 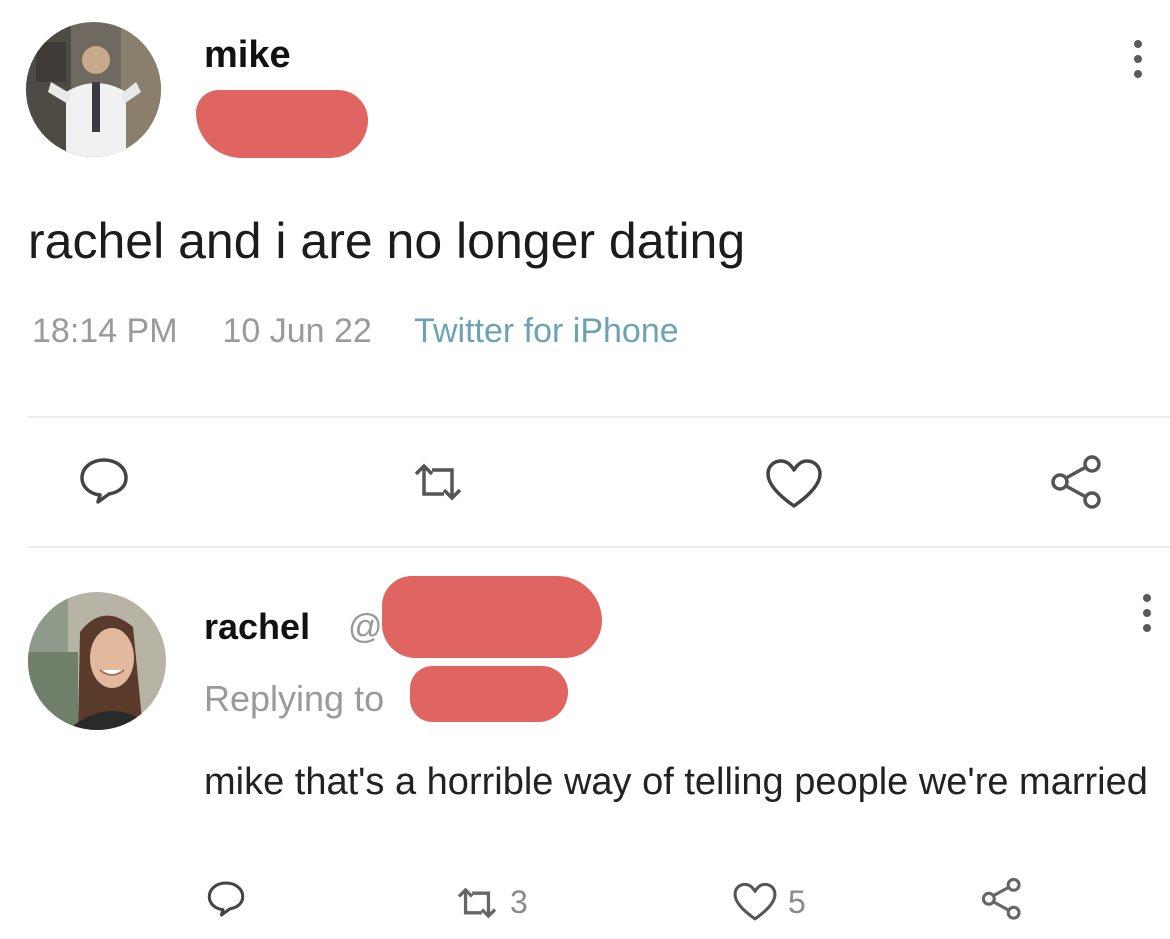 What do you see at coordinates (387, 241) in the screenshot?
I see `tweet-text: rachel and i are no longer dating` at bounding box center [387, 241].